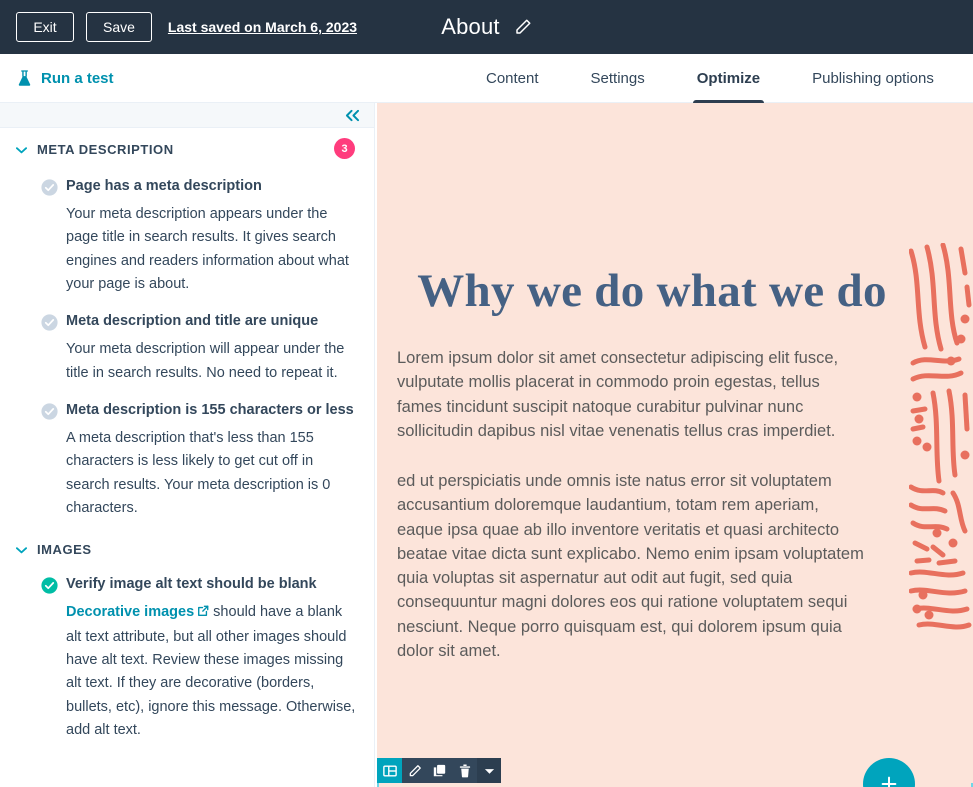 Image resolution: width=973 pixels, height=787 pixels. What do you see at coordinates (470, 26) in the screenshot?
I see `page-title: About` at bounding box center [470, 26].